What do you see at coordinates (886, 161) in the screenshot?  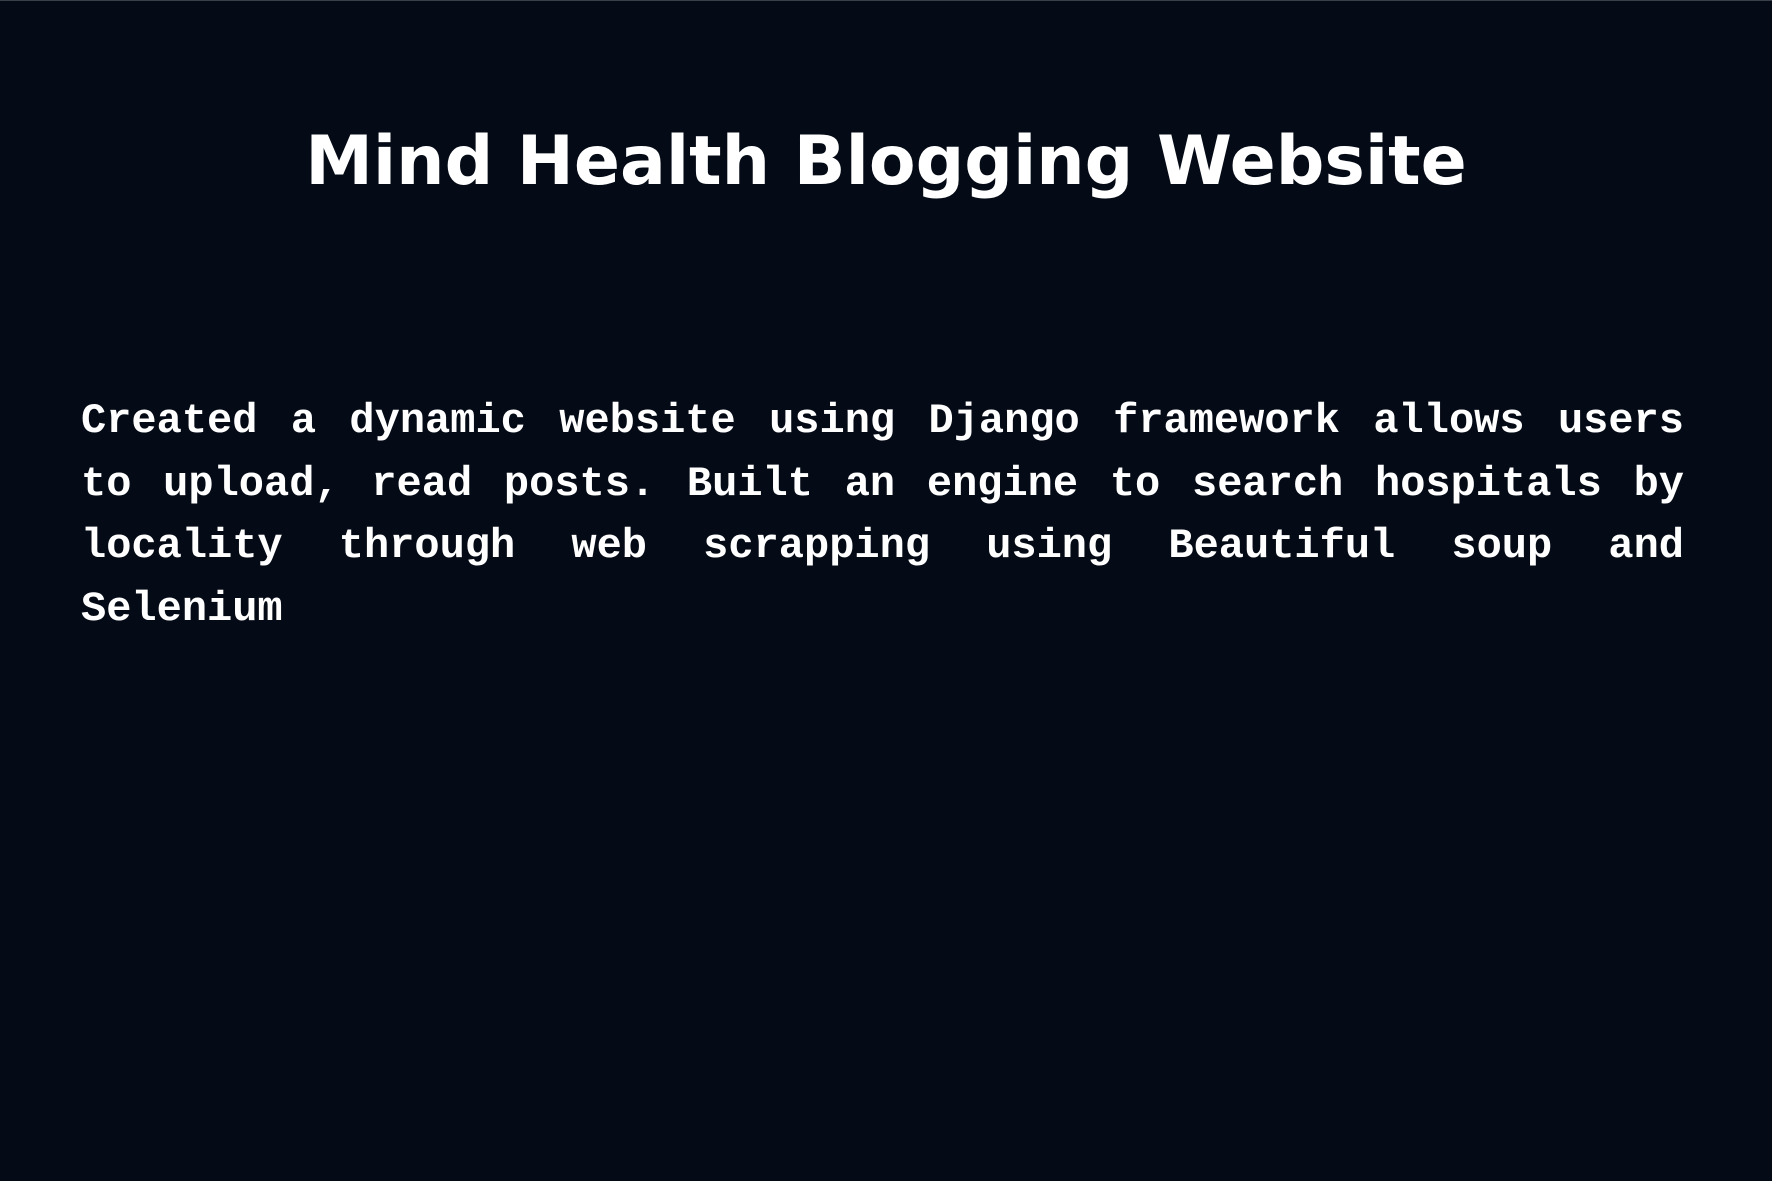 I see `page-title: Mind Health Blogging Website` at bounding box center [886, 161].